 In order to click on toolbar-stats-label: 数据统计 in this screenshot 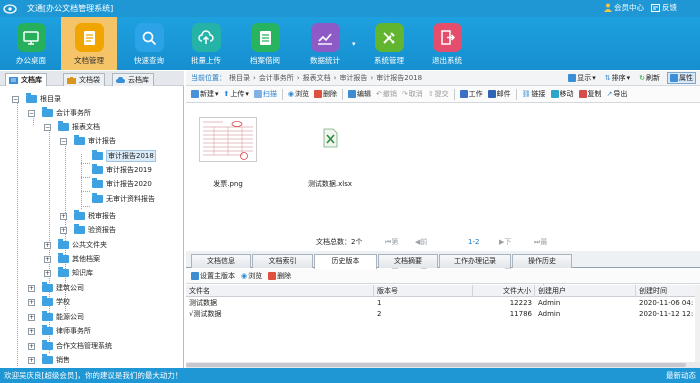, I will do `click(325, 60)`.